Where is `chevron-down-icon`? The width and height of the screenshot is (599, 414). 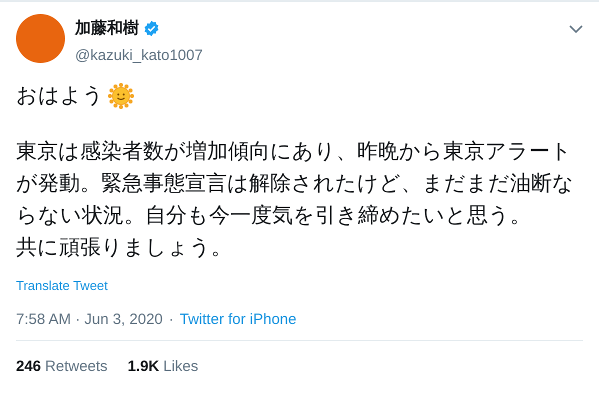 chevron-down-icon is located at coordinates (576, 29).